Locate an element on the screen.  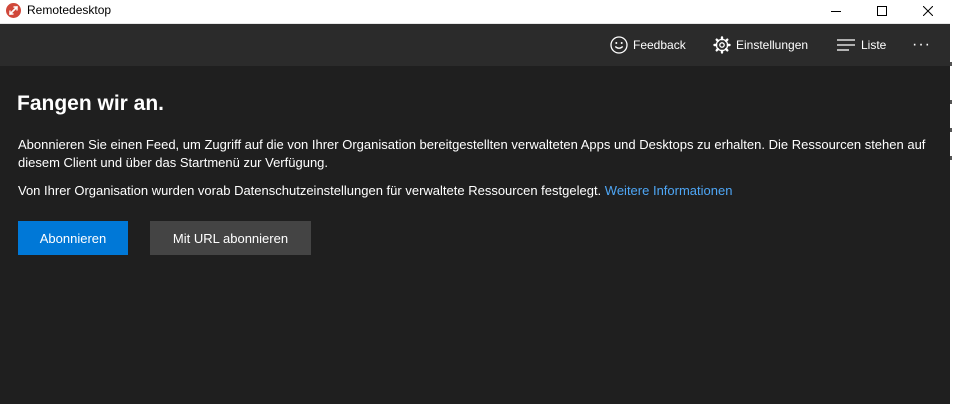
list-icon is located at coordinates (846, 45).